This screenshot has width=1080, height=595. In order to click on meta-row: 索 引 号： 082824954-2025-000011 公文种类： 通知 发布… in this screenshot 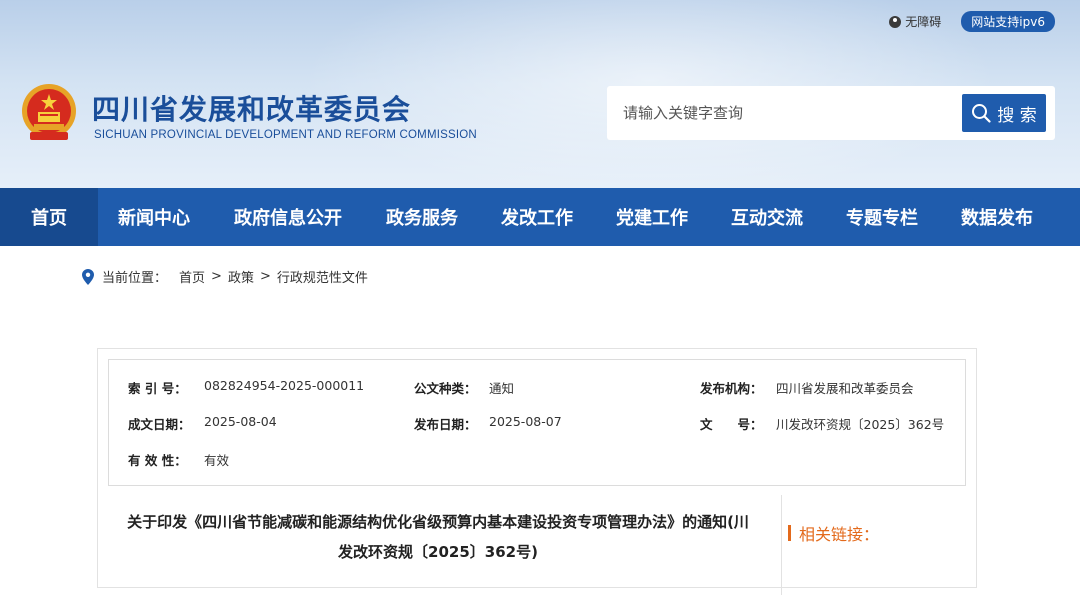, I will do `click(537, 388)`.